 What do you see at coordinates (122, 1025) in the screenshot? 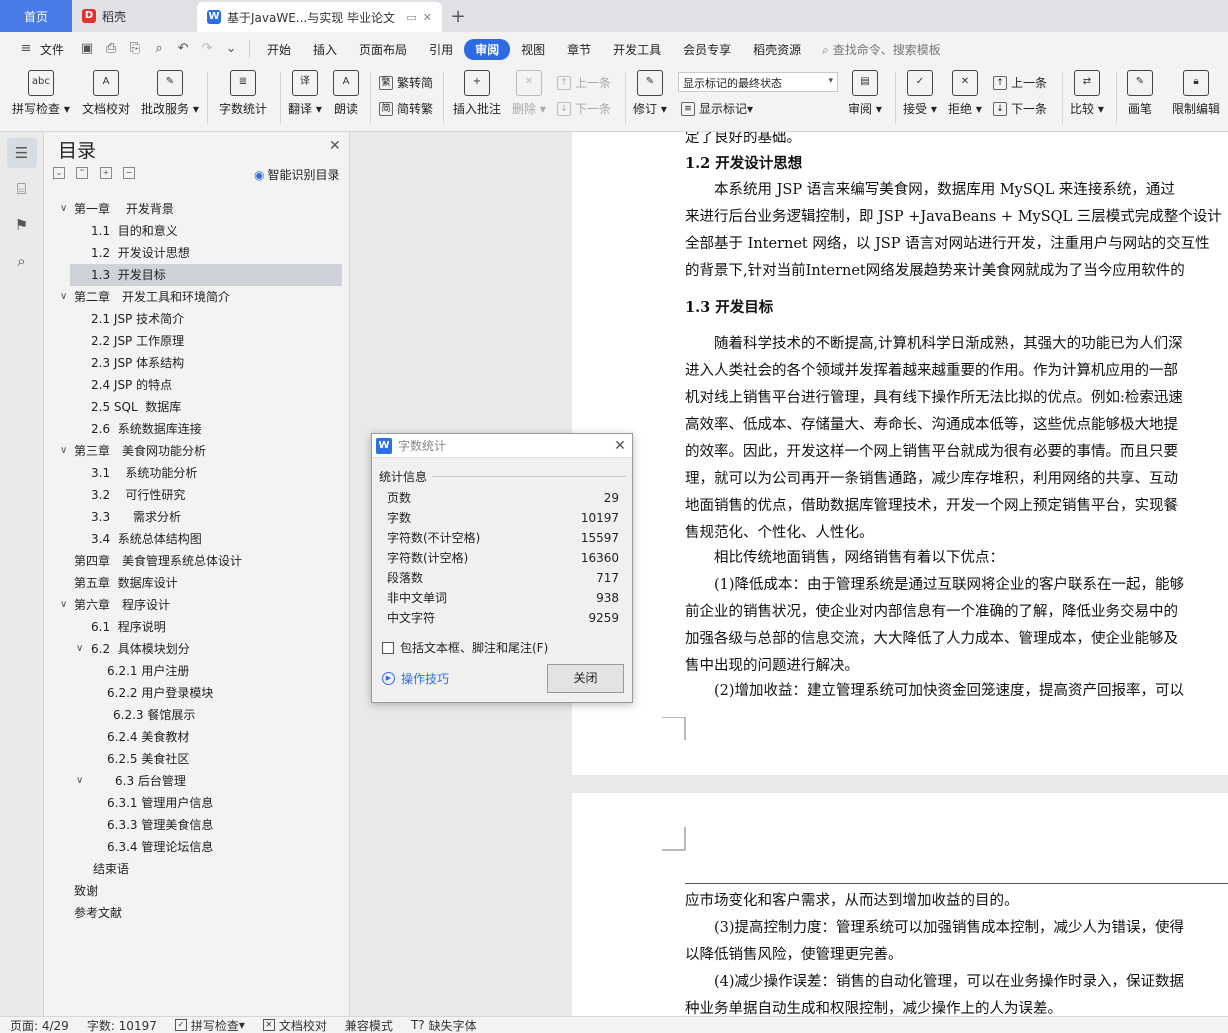
I see `word-count-indicator: 字数: 10197` at bounding box center [122, 1025].